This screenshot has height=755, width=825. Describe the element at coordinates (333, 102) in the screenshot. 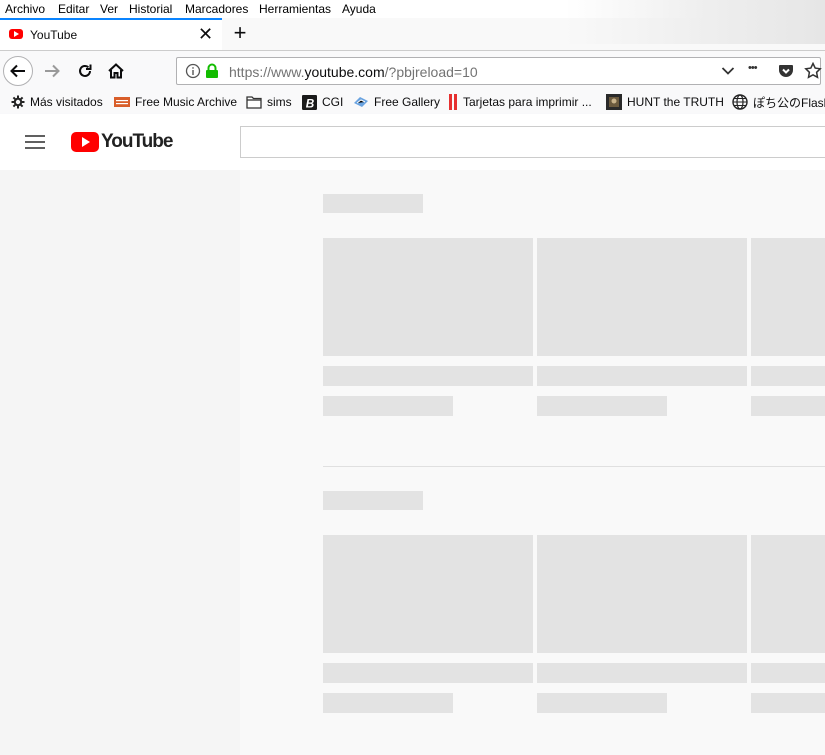

I see `bookmark-label: CGI` at that location.